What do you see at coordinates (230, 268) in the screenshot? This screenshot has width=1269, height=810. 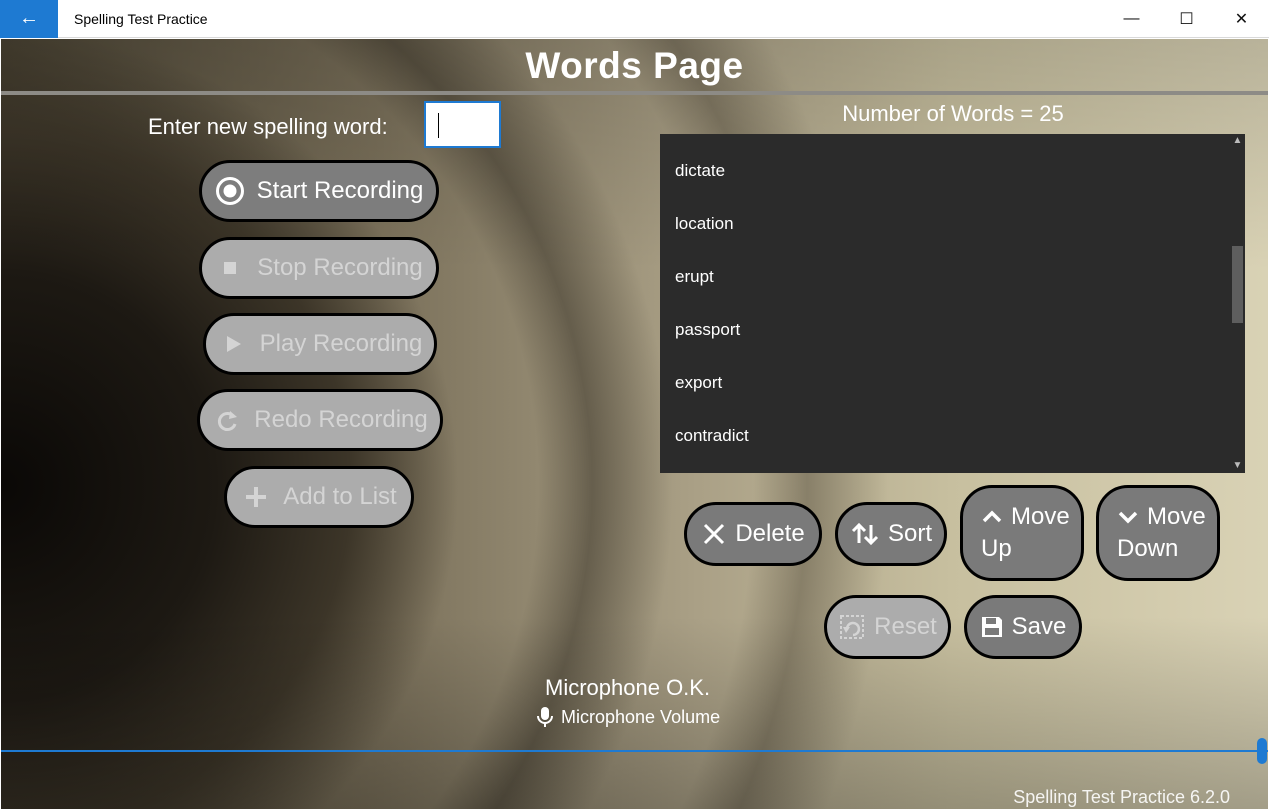 I see `stop-icon` at bounding box center [230, 268].